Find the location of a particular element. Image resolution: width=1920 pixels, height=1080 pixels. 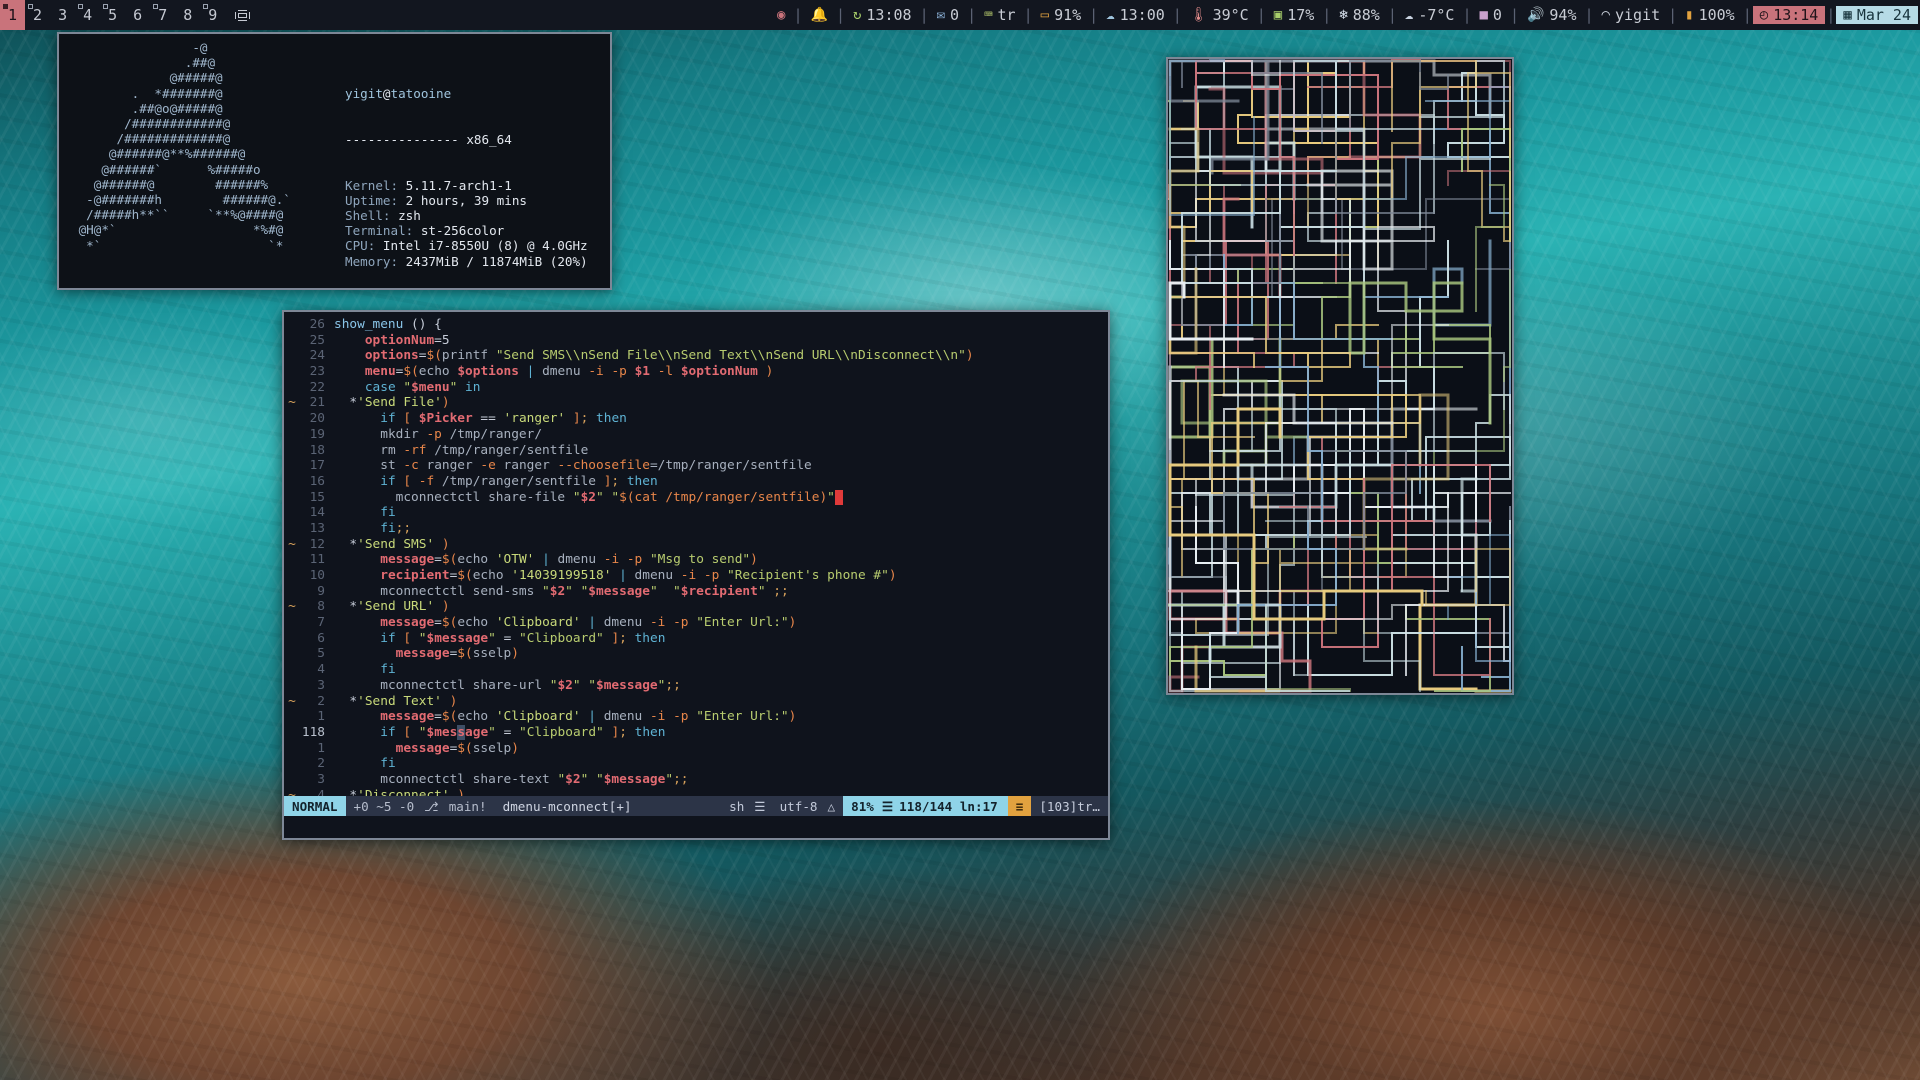

code-token: | is located at coordinates (530, 372).